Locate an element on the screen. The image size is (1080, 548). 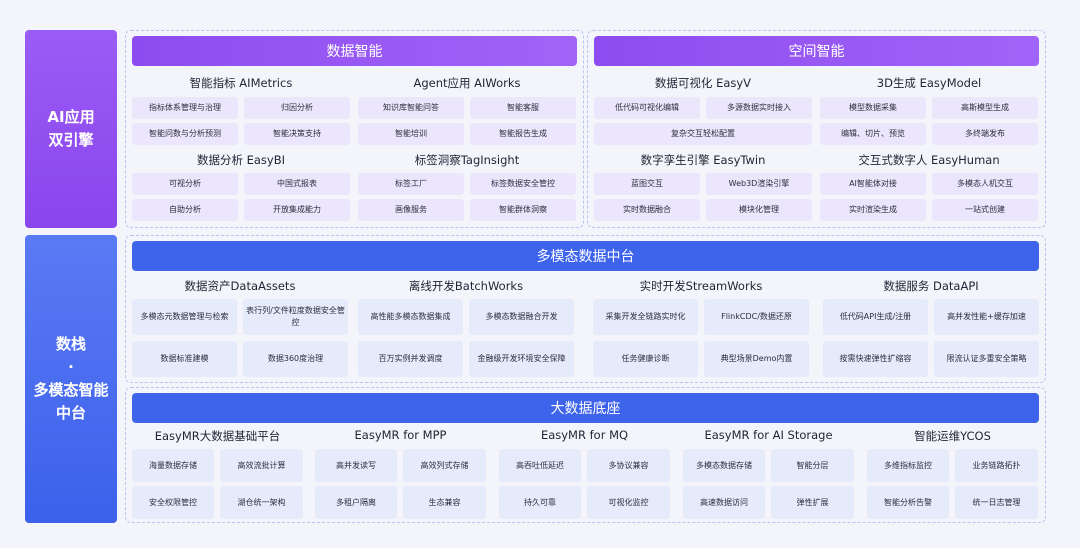
data-label-line1: 数栈 is located at coordinates (70, 344).